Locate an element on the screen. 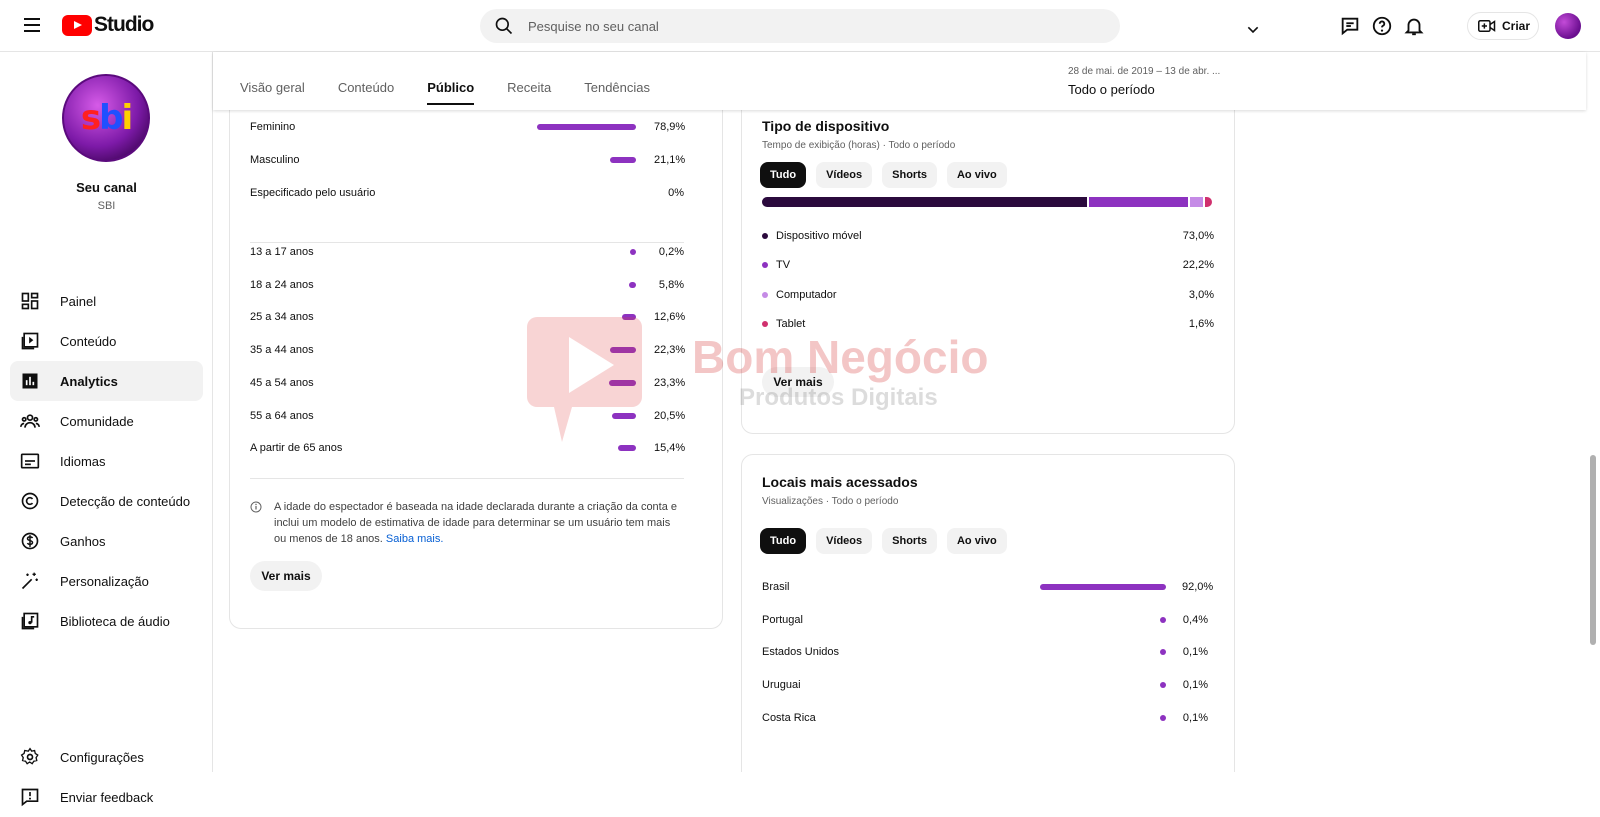 The width and height of the screenshot is (1600, 817). age-row: 18 a 24 anos 5,8% is located at coordinates (467, 285).